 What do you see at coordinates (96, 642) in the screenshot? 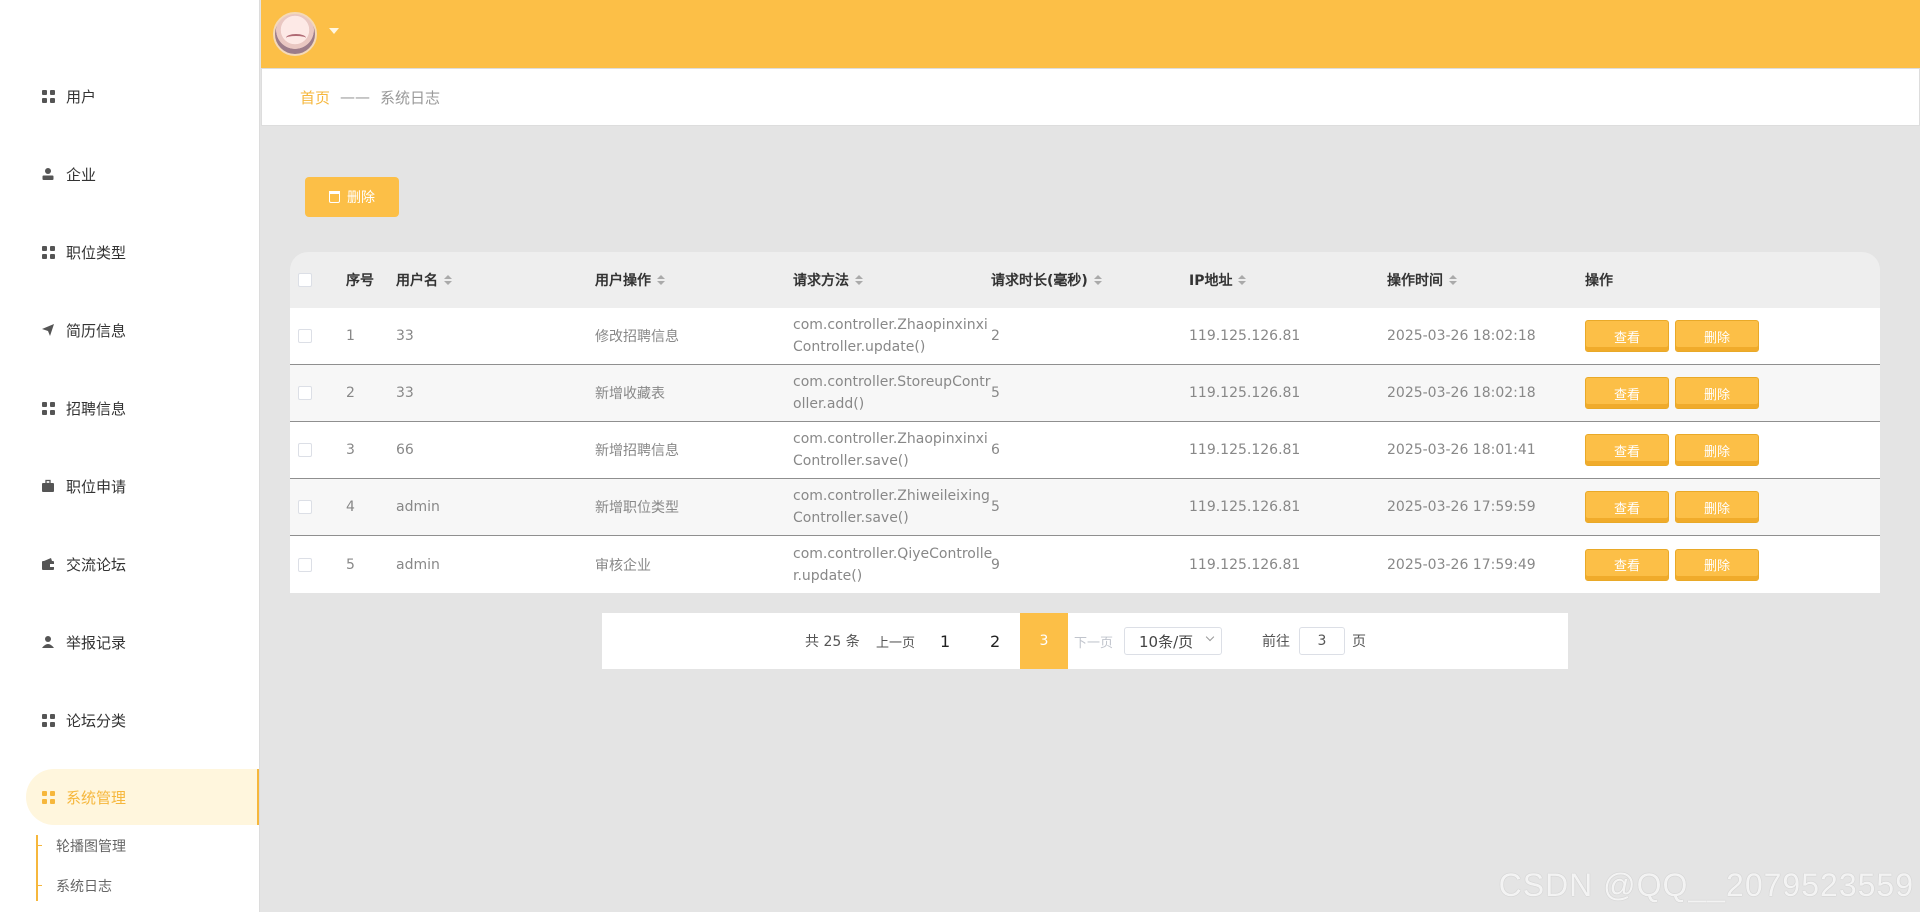
I see `sidebar-item-label: 举报记录` at bounding box center [96, 642].